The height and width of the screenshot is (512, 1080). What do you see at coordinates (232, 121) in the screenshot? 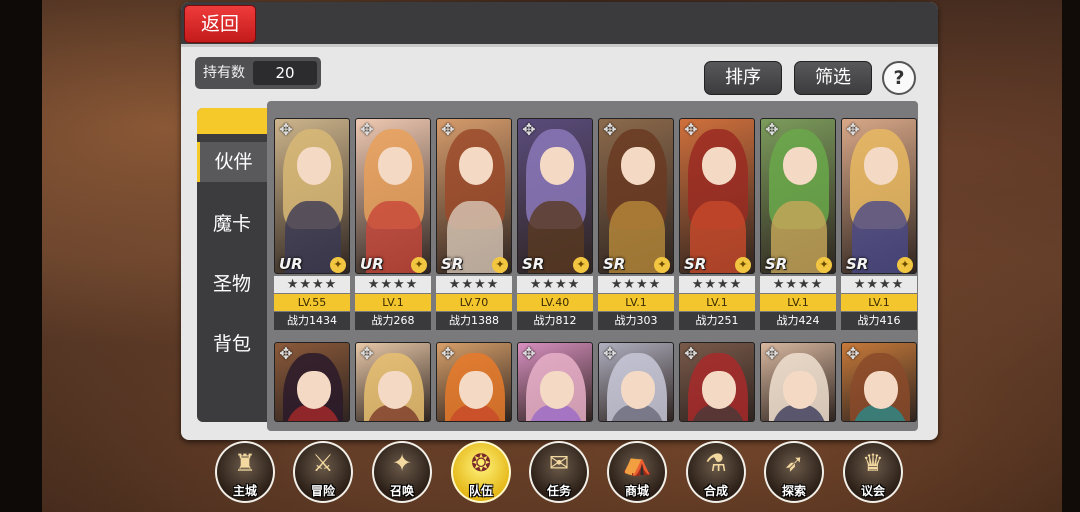
I see `sidebar-accent` at bounding box center [232, 121].